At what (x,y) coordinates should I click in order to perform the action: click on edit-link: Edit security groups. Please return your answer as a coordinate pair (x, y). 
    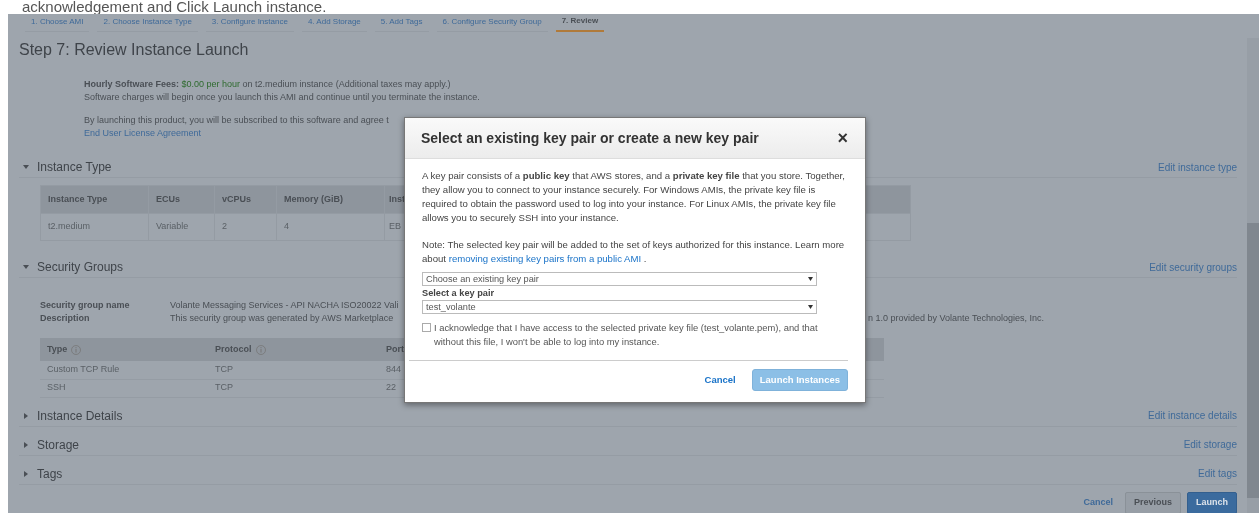
    Looking at the image, I should click on (1193, 267).